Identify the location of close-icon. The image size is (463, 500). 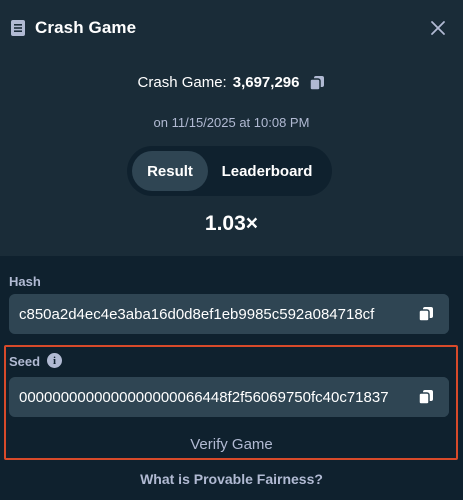
(438, 28).